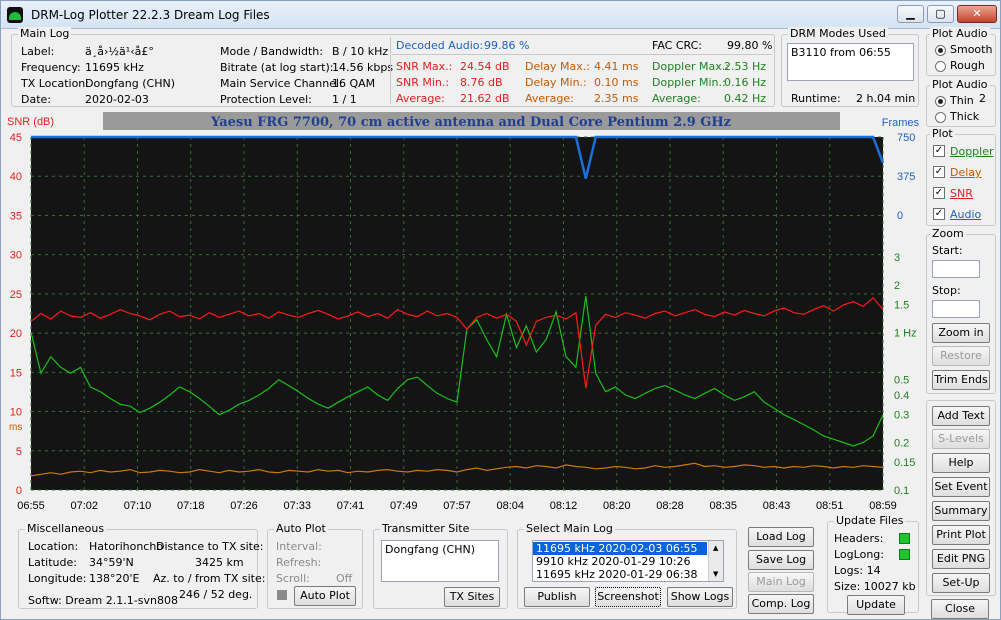 This screenshot has height=620, width=1001. I want to click on zoom-start-input, so click(956, 269).